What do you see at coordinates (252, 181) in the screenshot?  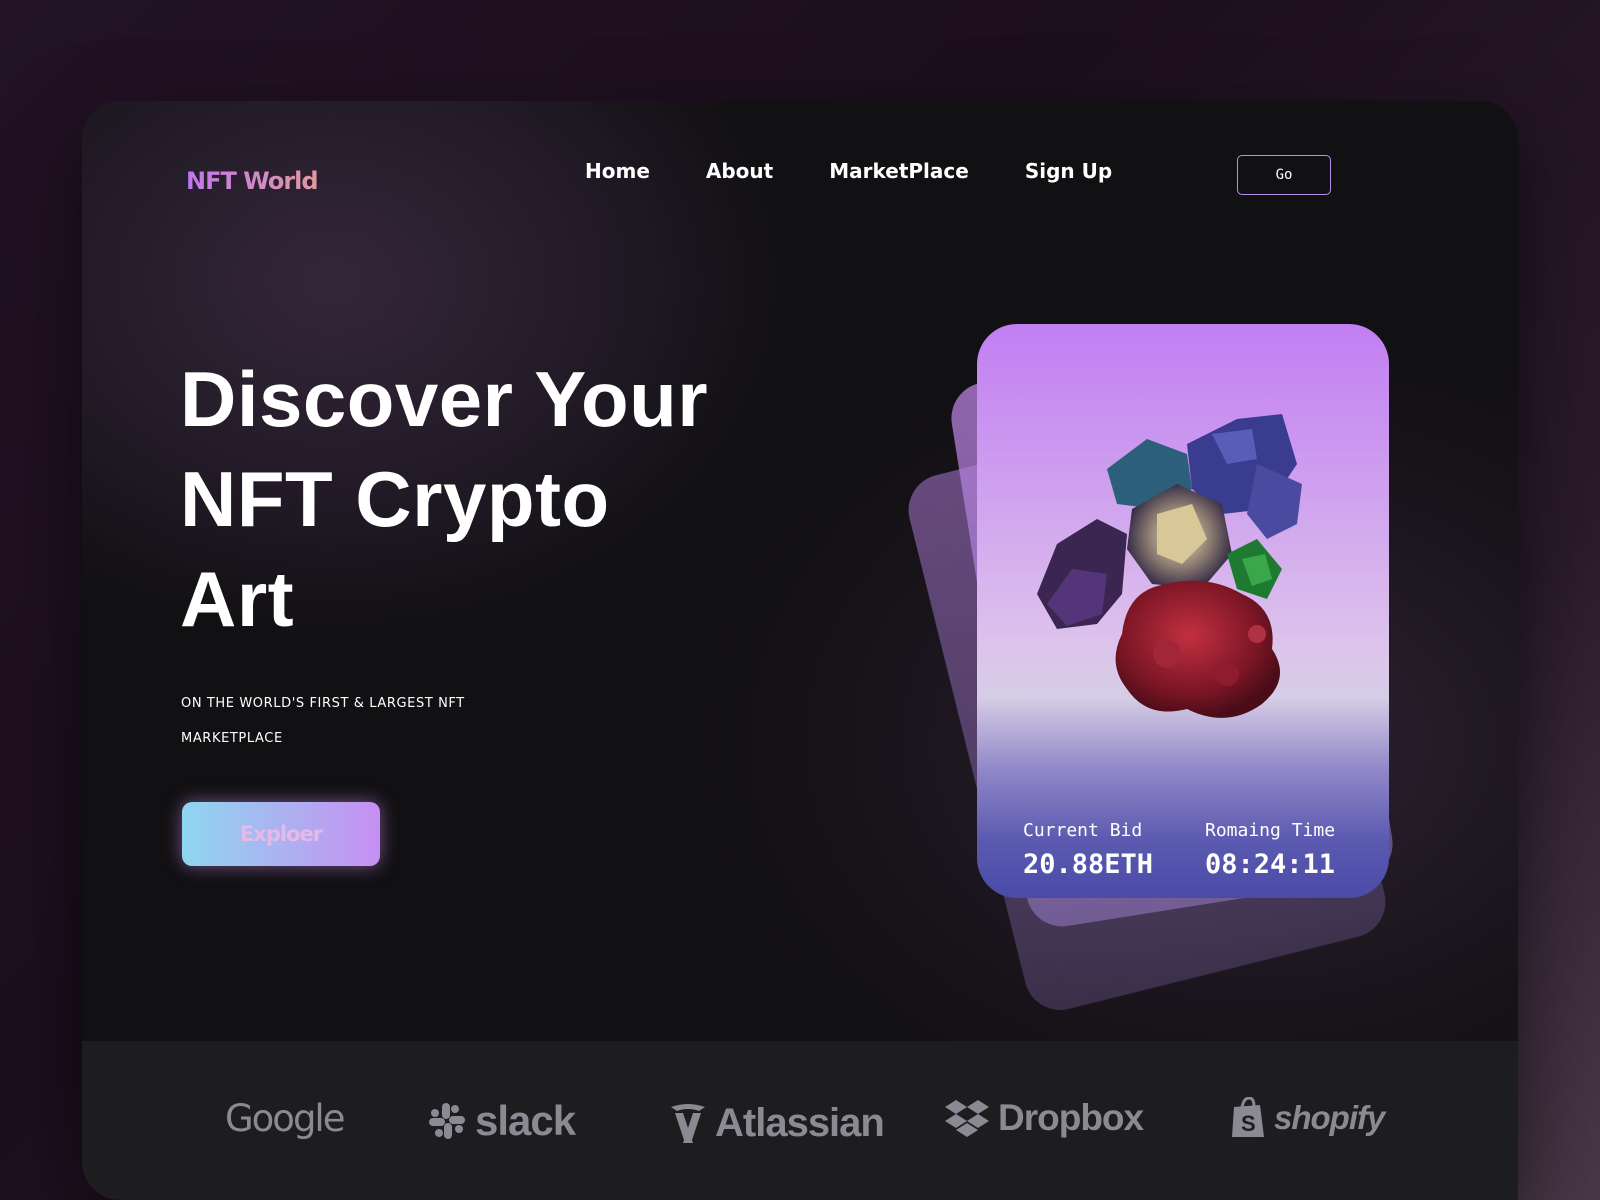 I see `logo: NFT World` at bounding box center [252, 181].